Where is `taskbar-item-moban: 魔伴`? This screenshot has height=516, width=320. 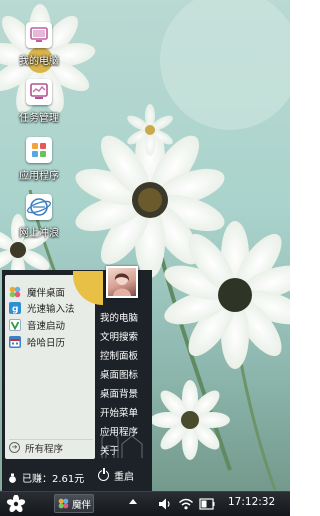
taskbar-item-moban: 魔伴 is located at coordinates (74, 503).